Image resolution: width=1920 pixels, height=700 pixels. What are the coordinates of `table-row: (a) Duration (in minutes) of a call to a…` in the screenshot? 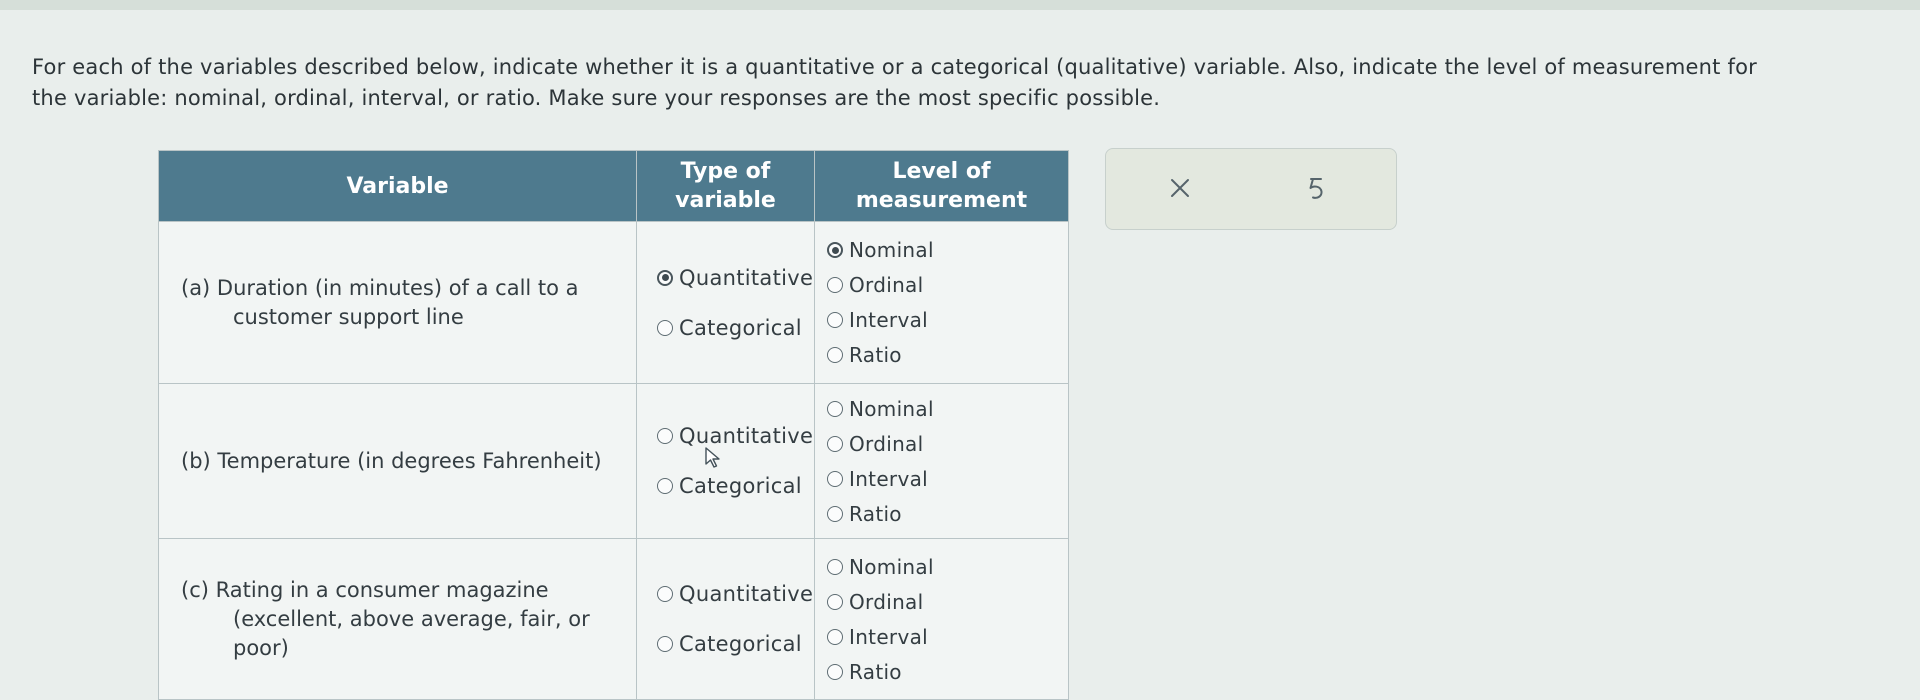 It's located at (613, 302).